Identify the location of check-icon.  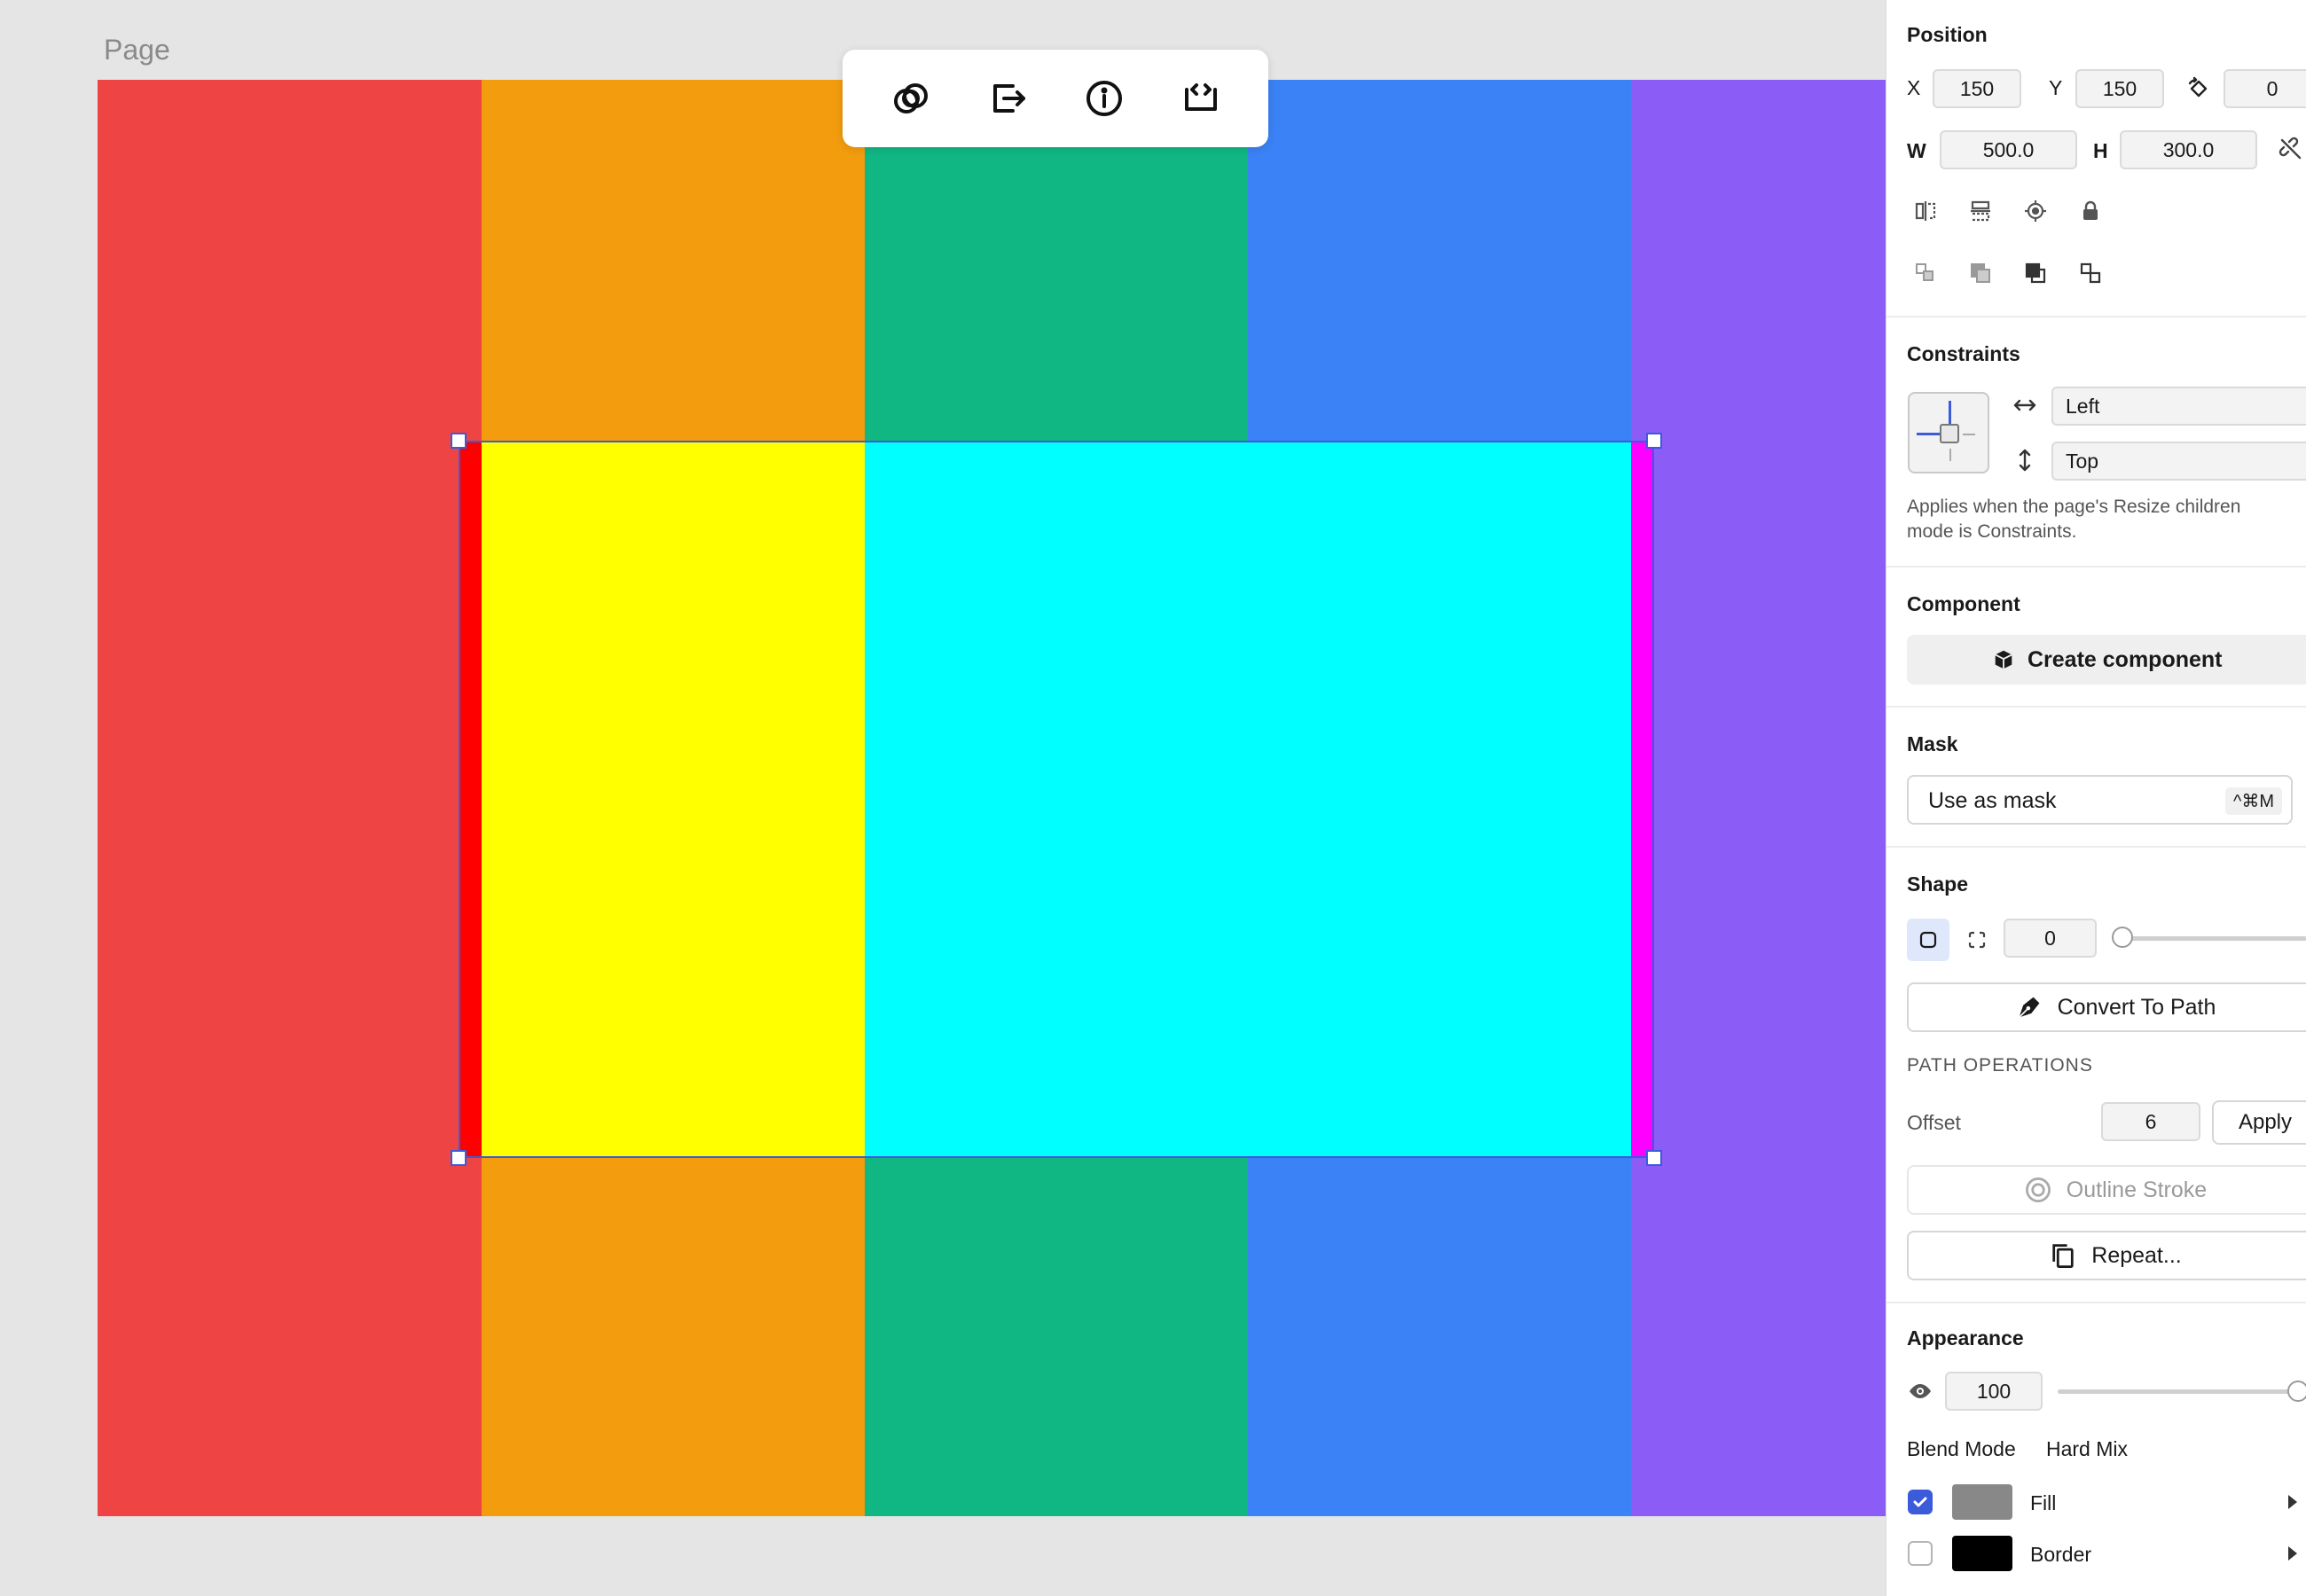
(1920, 1502).